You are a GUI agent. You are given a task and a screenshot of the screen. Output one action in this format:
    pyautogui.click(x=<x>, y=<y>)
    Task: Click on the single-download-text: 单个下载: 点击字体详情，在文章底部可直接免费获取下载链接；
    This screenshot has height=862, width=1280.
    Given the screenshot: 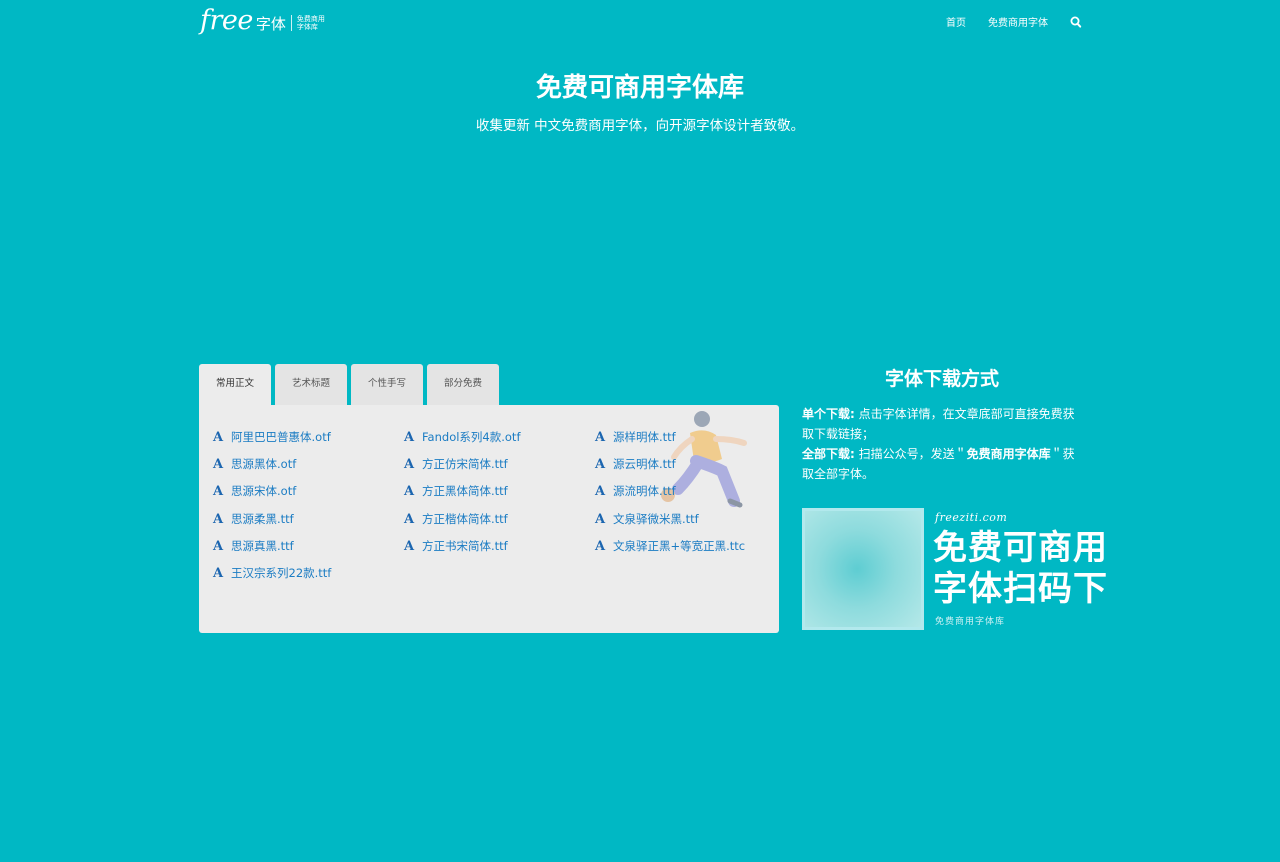 What is the action you would take?
    pyautogui.click(x=942, y=424)
    